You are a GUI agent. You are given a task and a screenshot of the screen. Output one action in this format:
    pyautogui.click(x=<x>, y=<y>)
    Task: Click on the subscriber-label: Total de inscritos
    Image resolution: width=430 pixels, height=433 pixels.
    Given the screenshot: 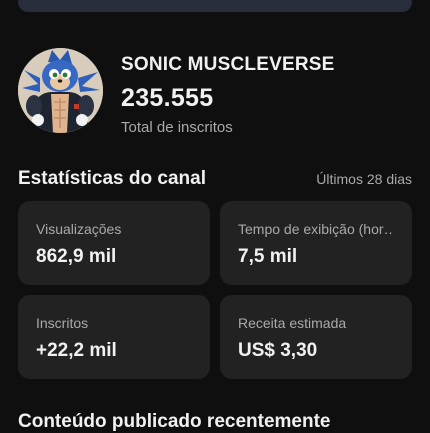 What is the action you would take?
    pyautogui.click(x=177, y=127)
    